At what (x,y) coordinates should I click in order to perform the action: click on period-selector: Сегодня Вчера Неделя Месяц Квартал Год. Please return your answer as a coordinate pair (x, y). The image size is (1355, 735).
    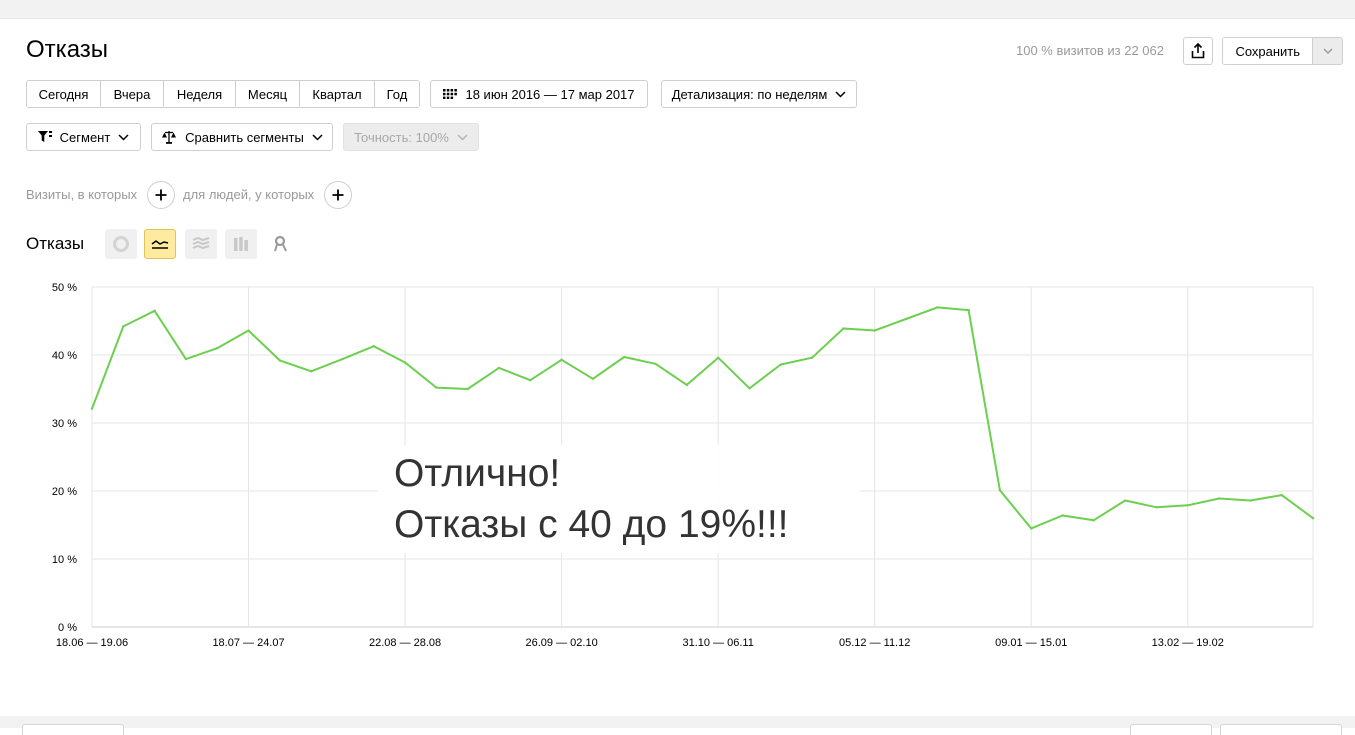
    Looking at the image, I should click on (223, 94).